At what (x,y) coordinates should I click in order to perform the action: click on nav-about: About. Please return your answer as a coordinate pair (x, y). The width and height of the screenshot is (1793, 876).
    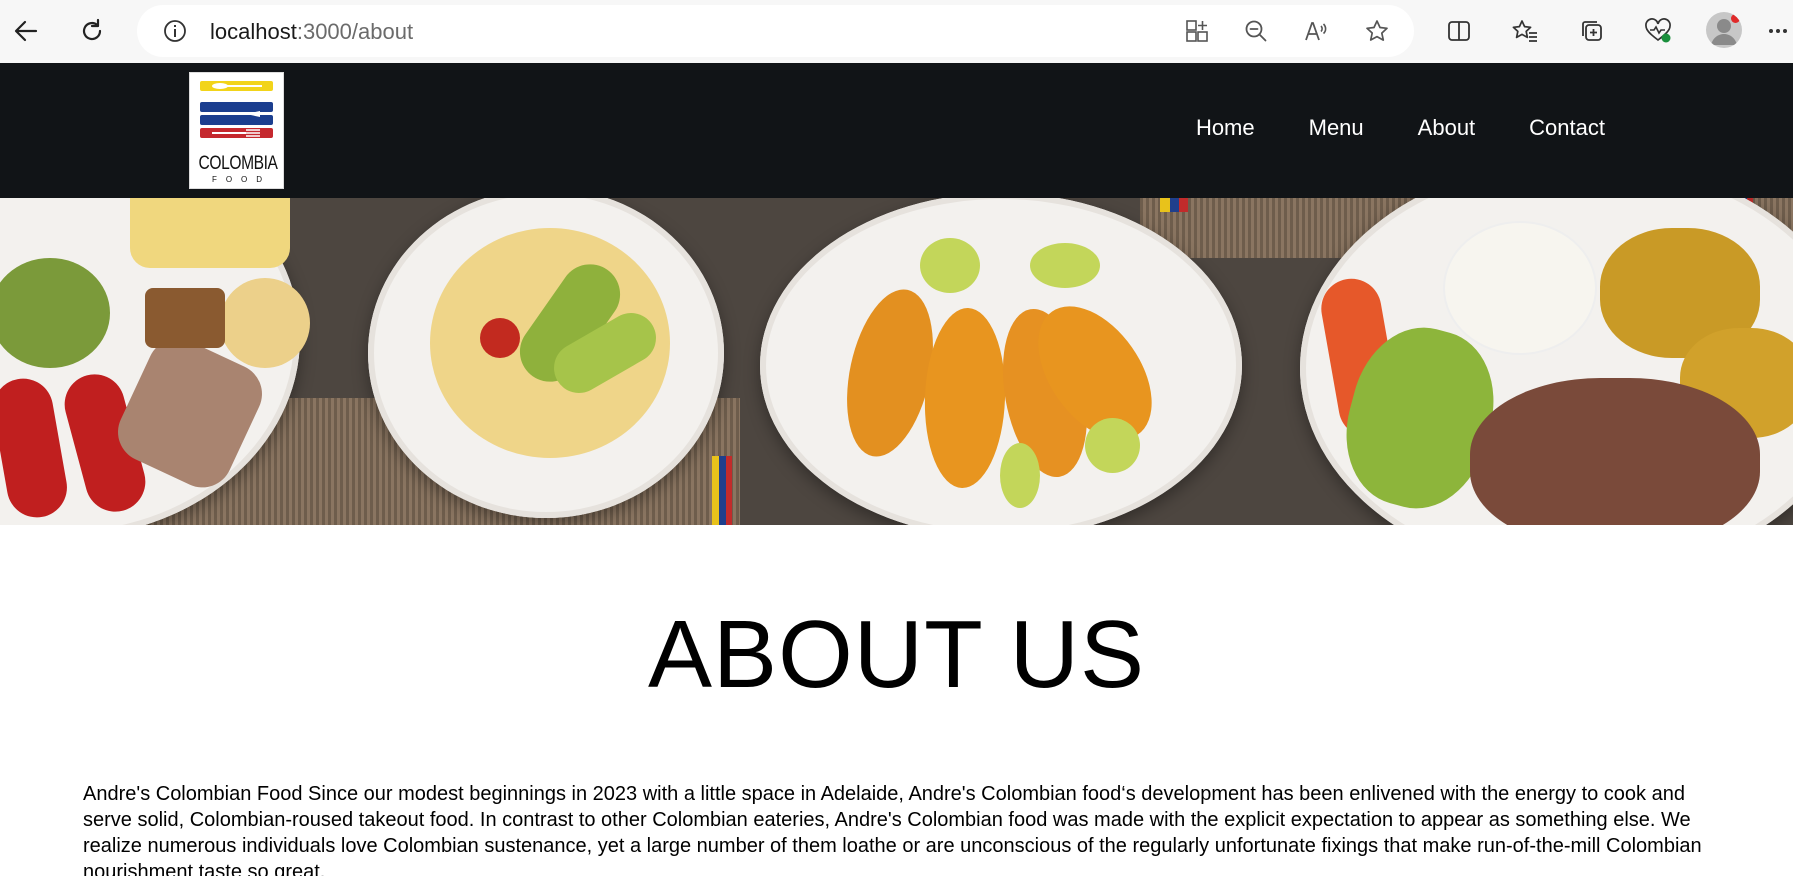
    Looking at the image, I should click on (1447, 128).